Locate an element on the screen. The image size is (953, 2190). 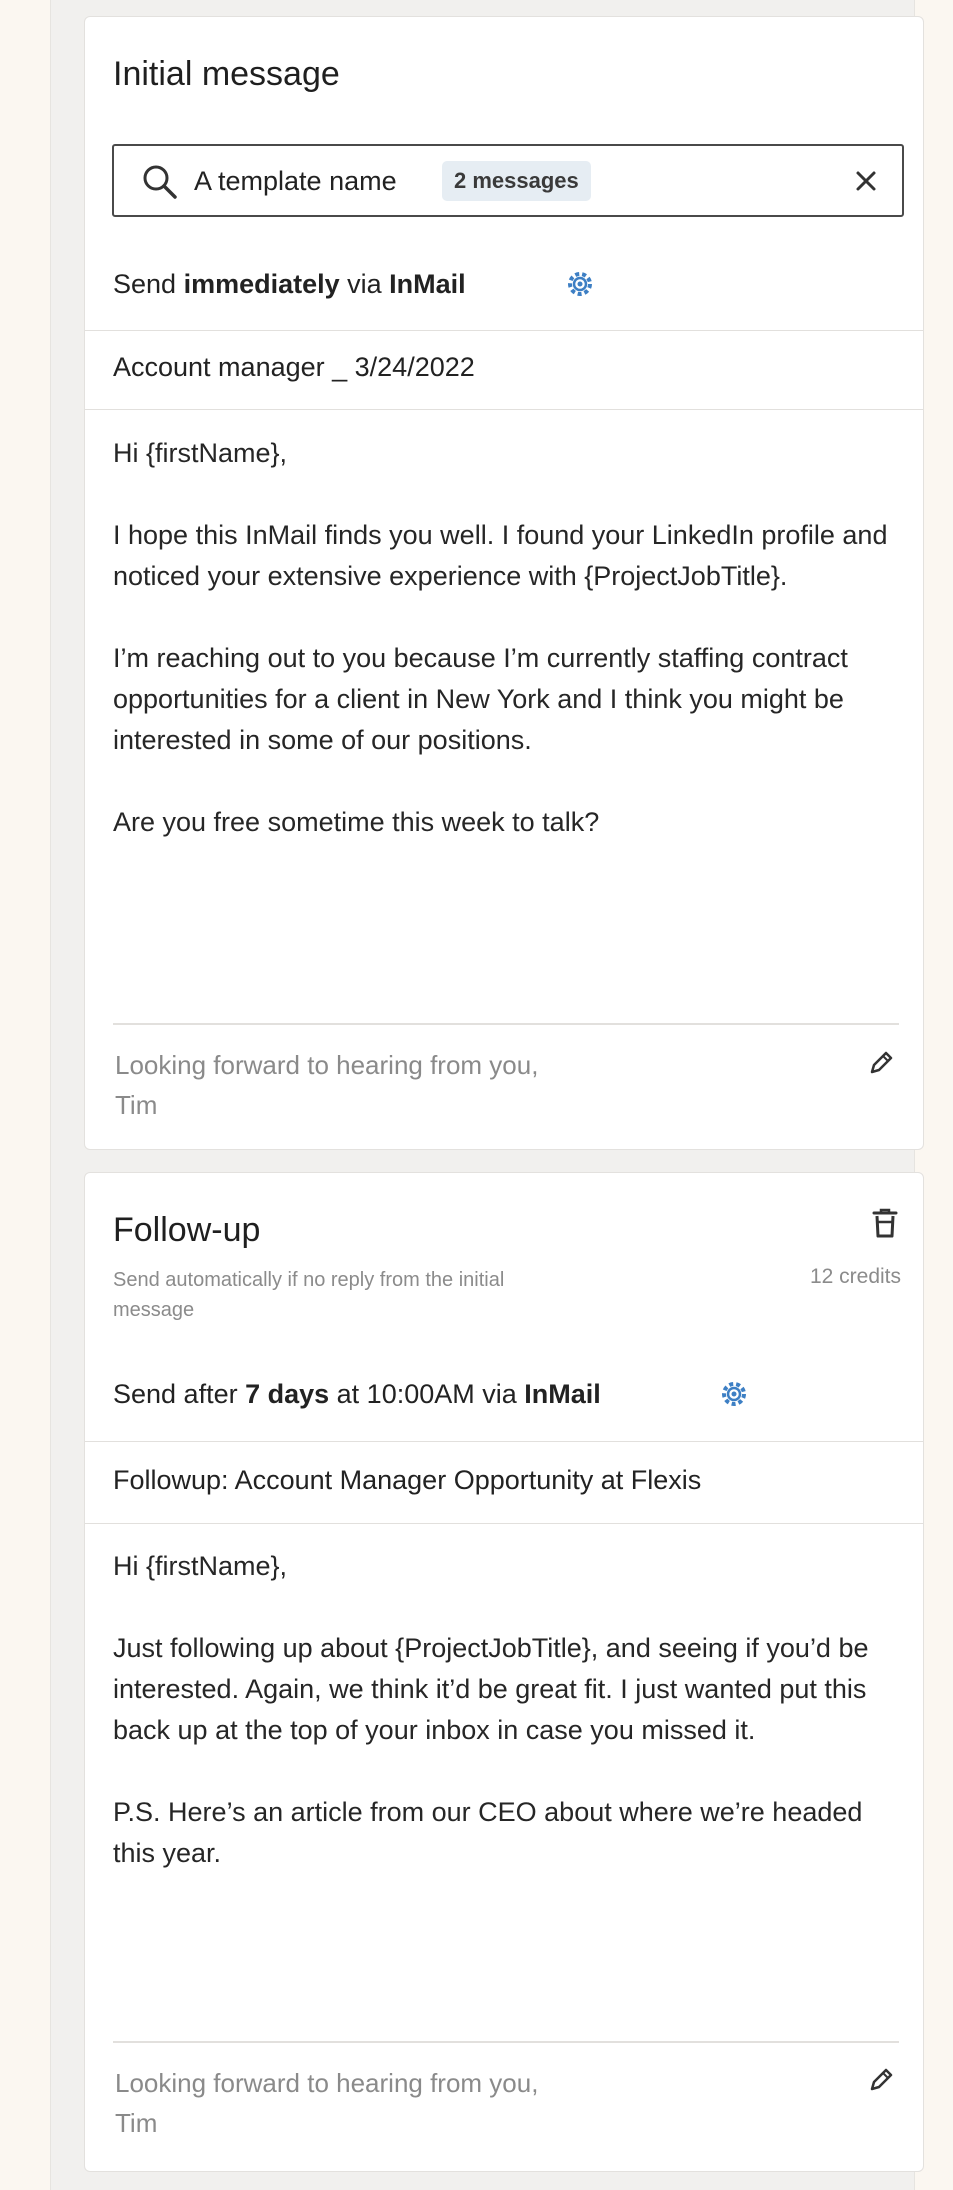
message-subject: Account manager _ 3/24/2022 is located at coordinates (294, 367).